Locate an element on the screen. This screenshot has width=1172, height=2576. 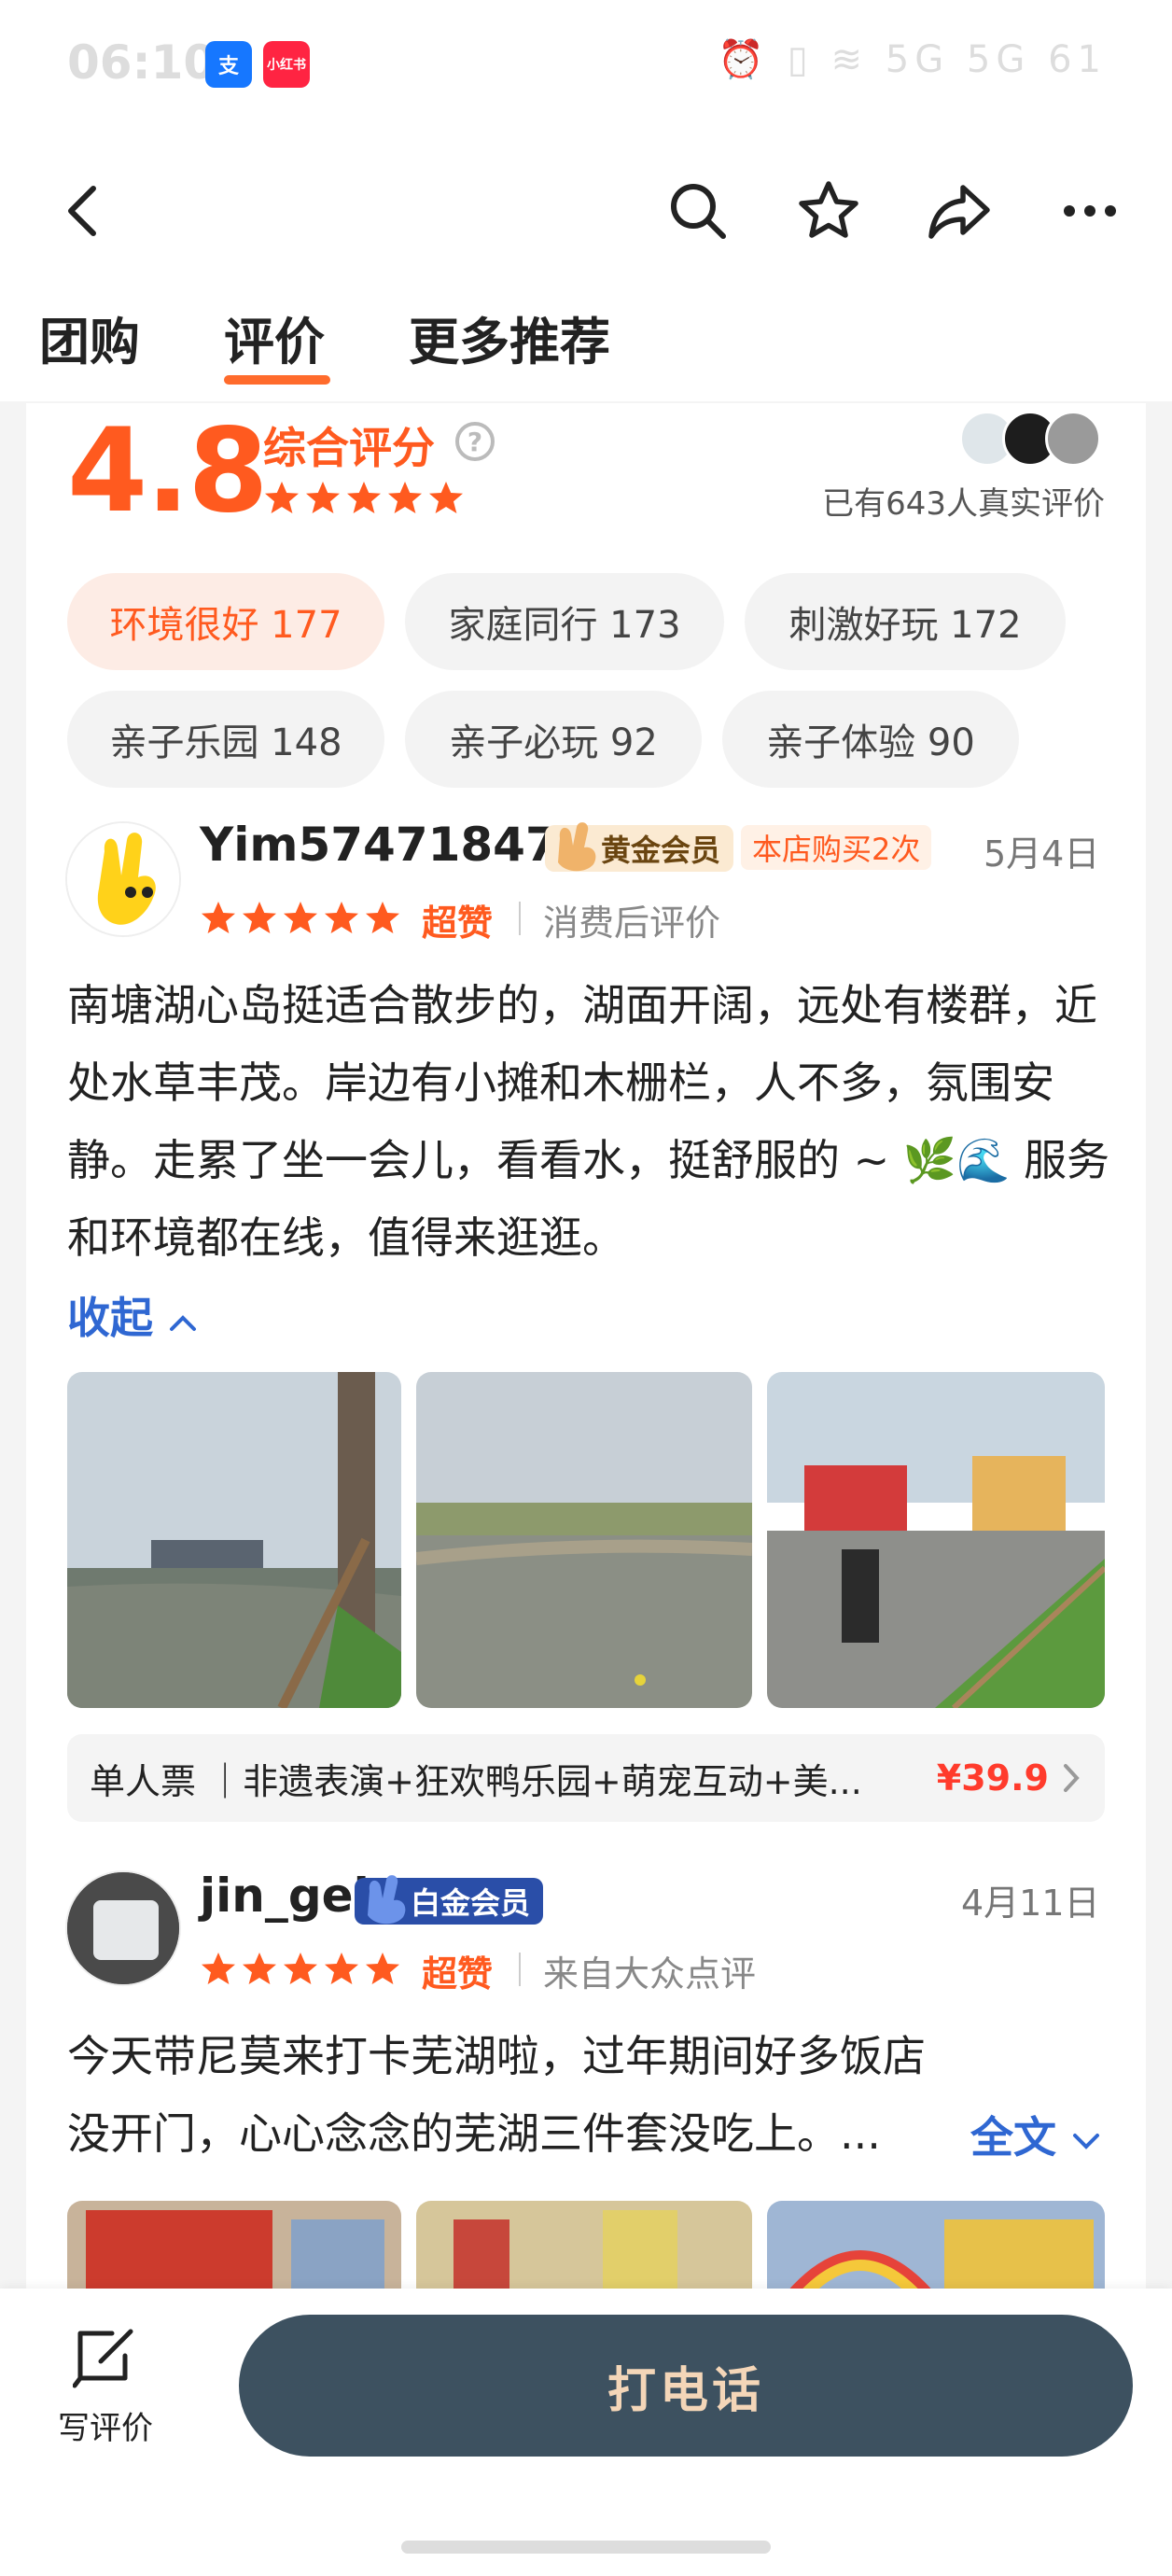
gold-member-icon is located at coordinates (577, 847).